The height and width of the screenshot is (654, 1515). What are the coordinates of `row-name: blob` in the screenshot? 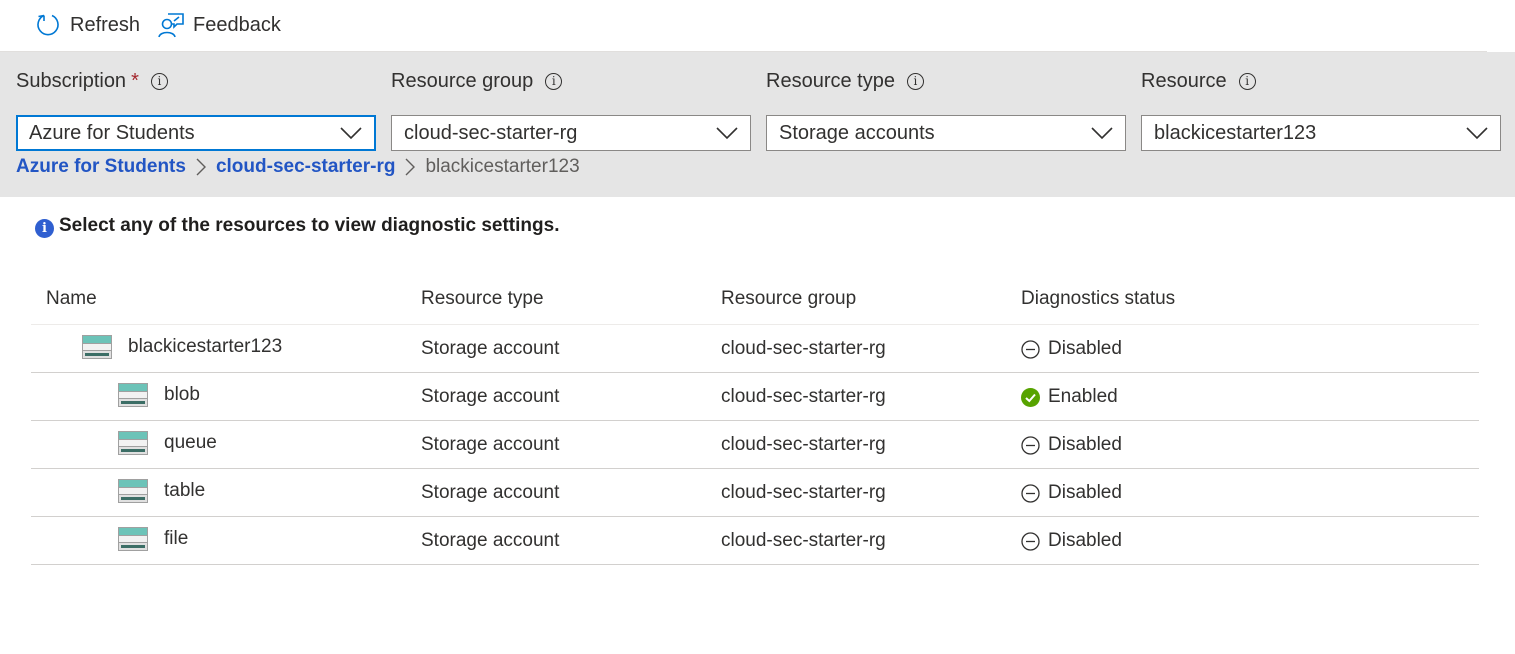 It's located at (182, 394).